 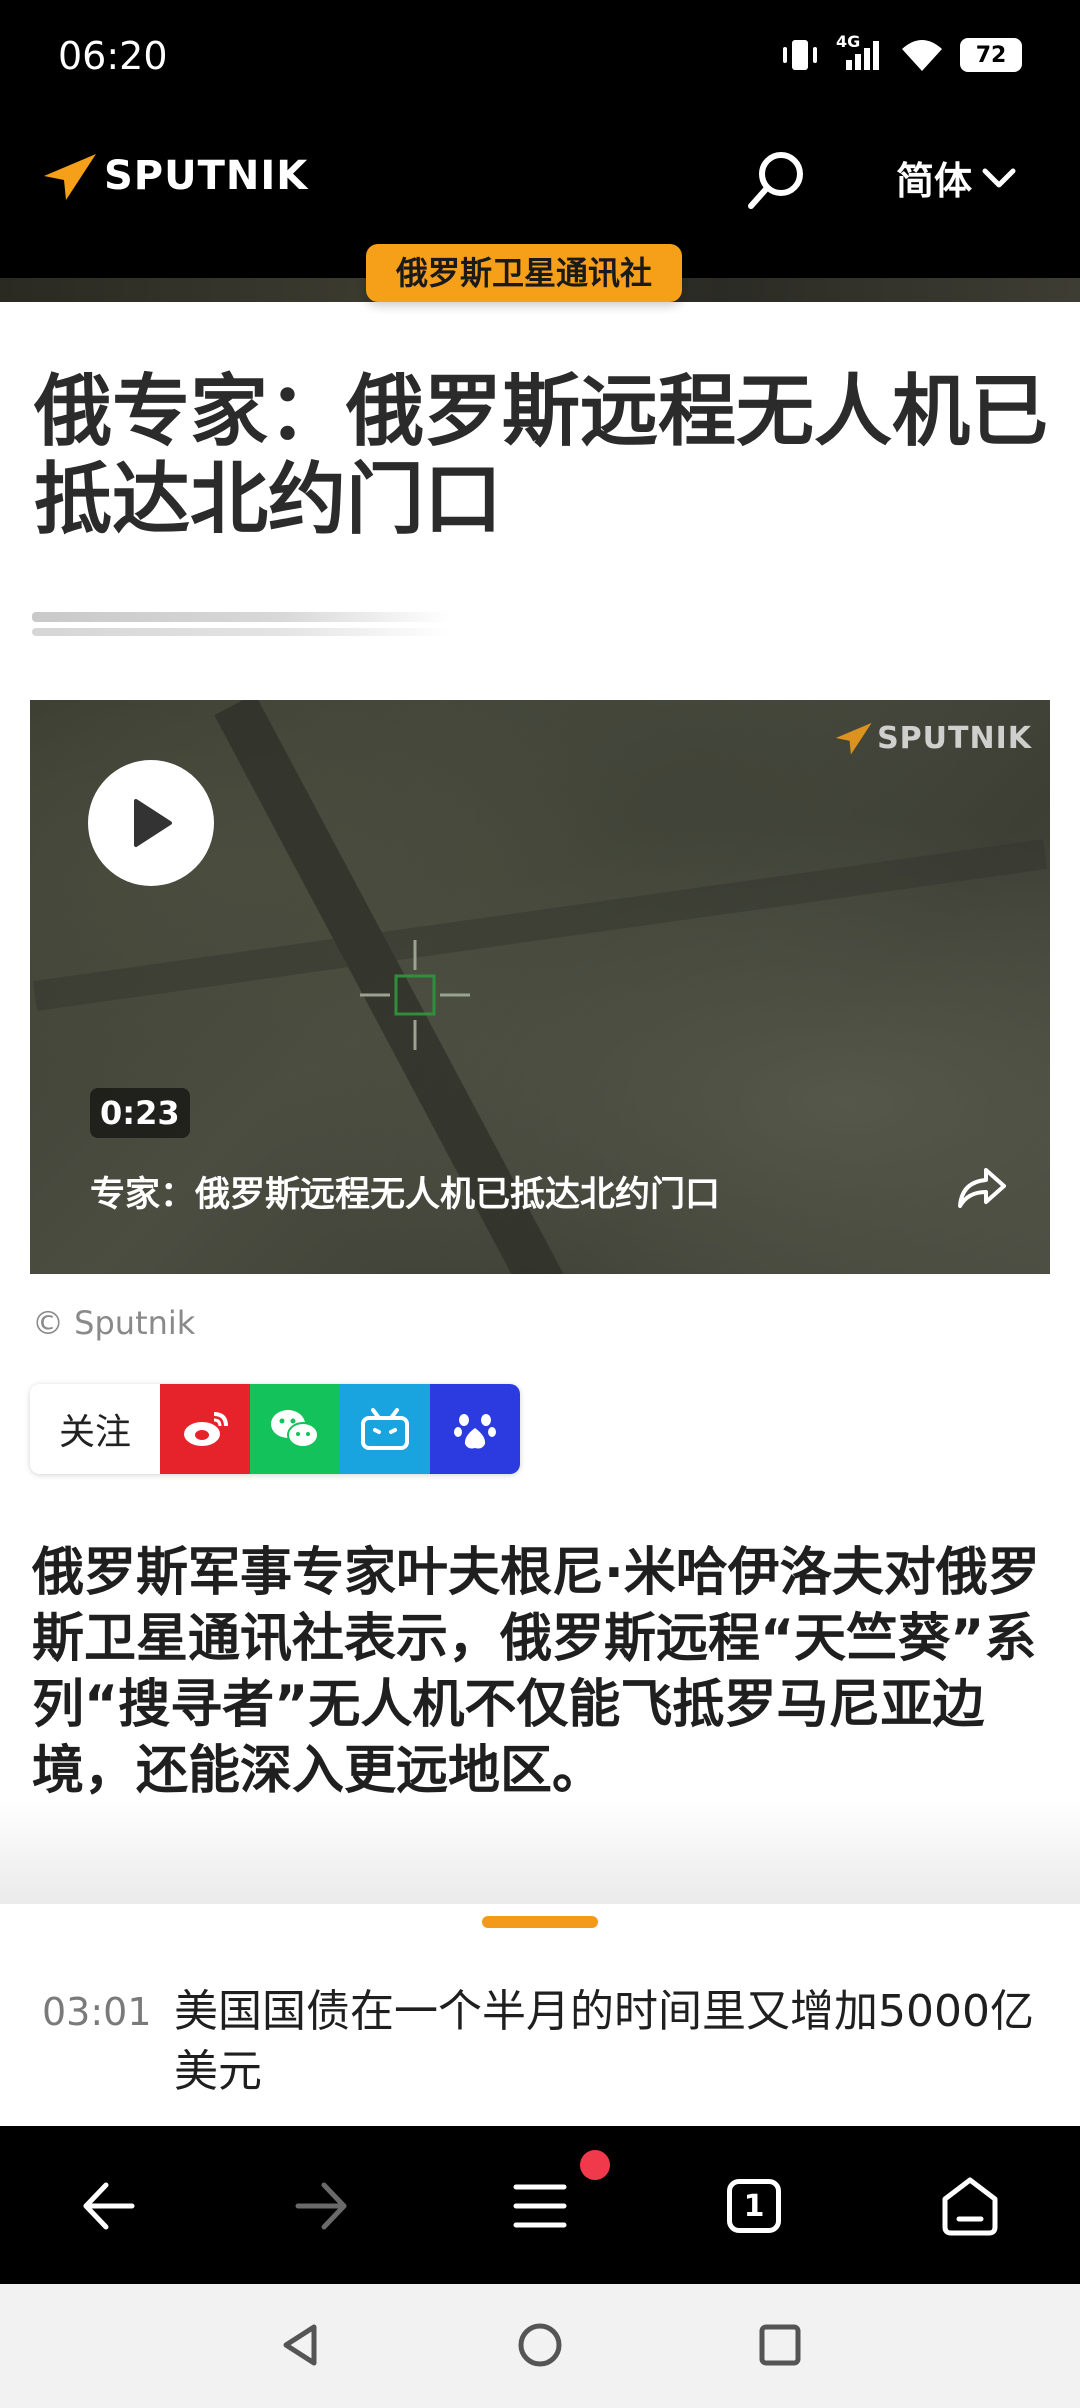 What do you see at coordinates (524, 273) in the screenshot?
I see `section-badge: 俄罗斯卫星通讯社` at bounding box center [524, 273].